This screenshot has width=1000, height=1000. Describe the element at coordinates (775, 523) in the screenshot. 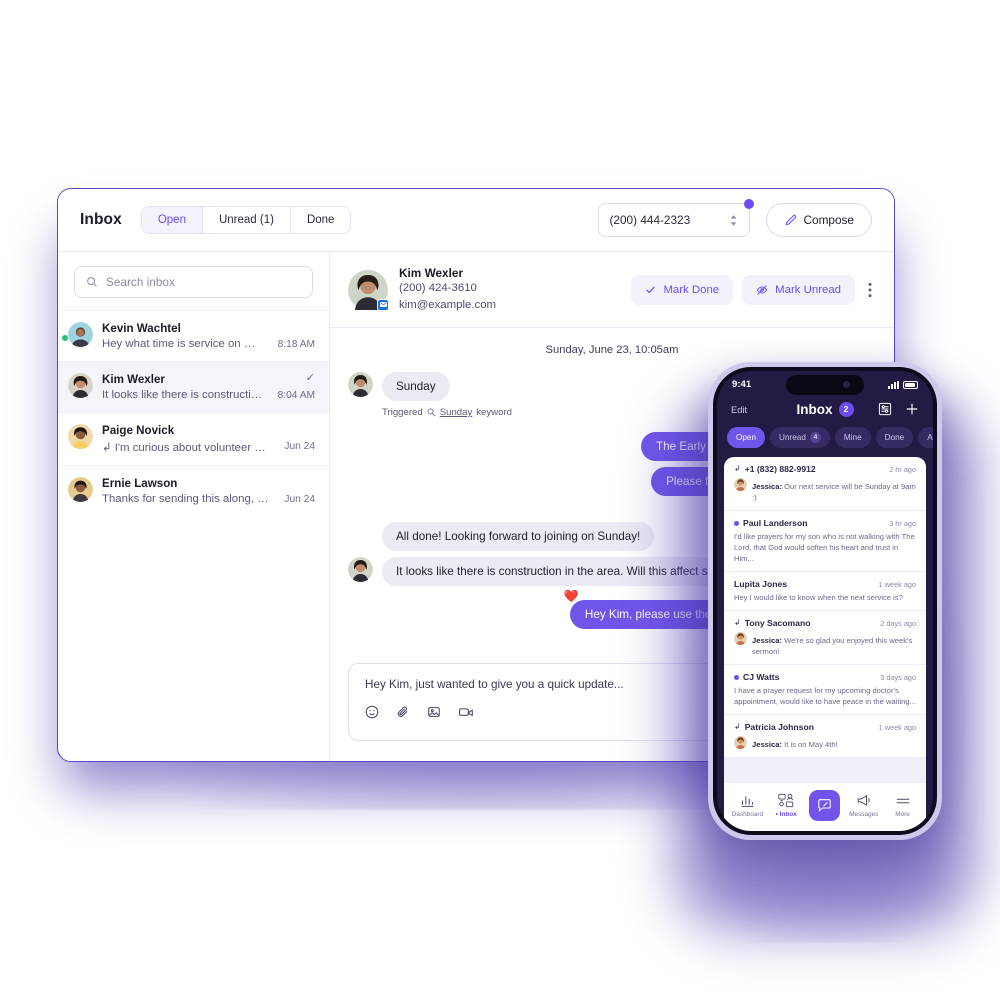

I see `phone-item-name: Paul Landerson` at that location.